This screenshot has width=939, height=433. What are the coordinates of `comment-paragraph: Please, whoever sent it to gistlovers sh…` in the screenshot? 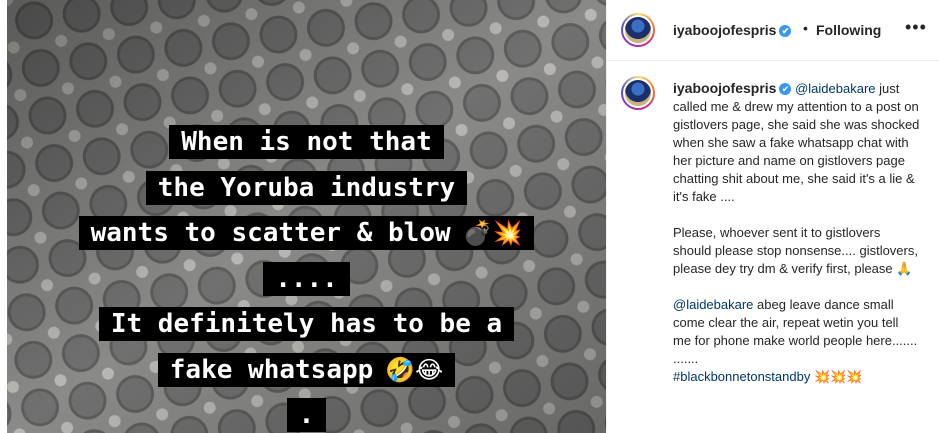 It's located at (795, 250).